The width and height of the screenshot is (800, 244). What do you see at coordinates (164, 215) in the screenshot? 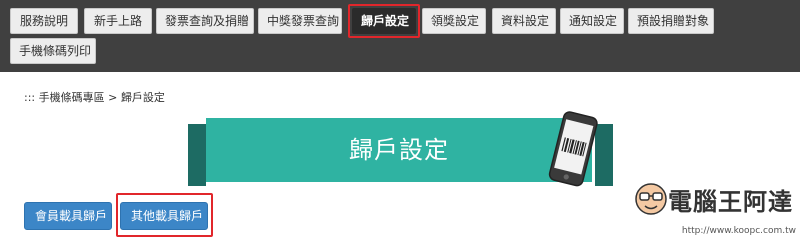
I see `highlight-box-button` at bounding box center [164, 215].